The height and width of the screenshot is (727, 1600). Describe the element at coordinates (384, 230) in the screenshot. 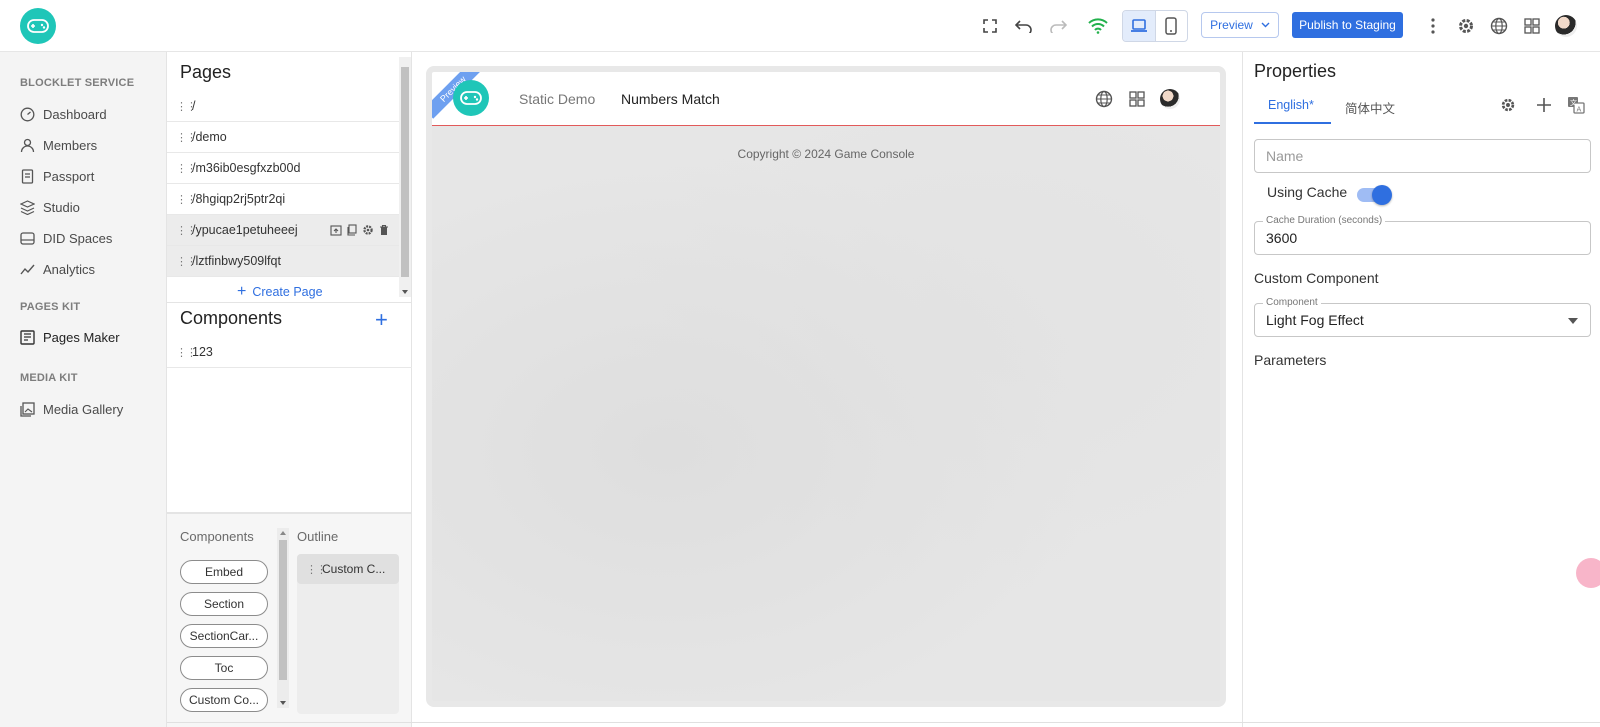

I see `delete-icon` at that location.